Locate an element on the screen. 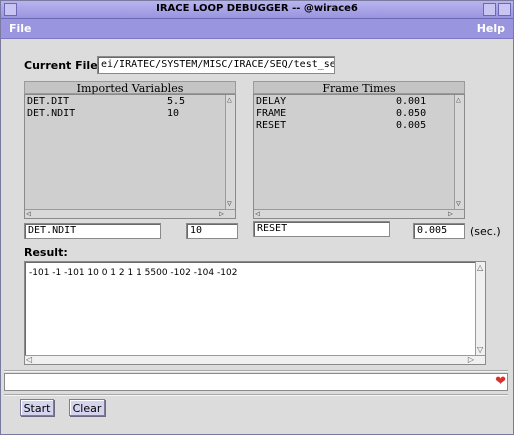  maximize-button is located at coordinates (504, 9).